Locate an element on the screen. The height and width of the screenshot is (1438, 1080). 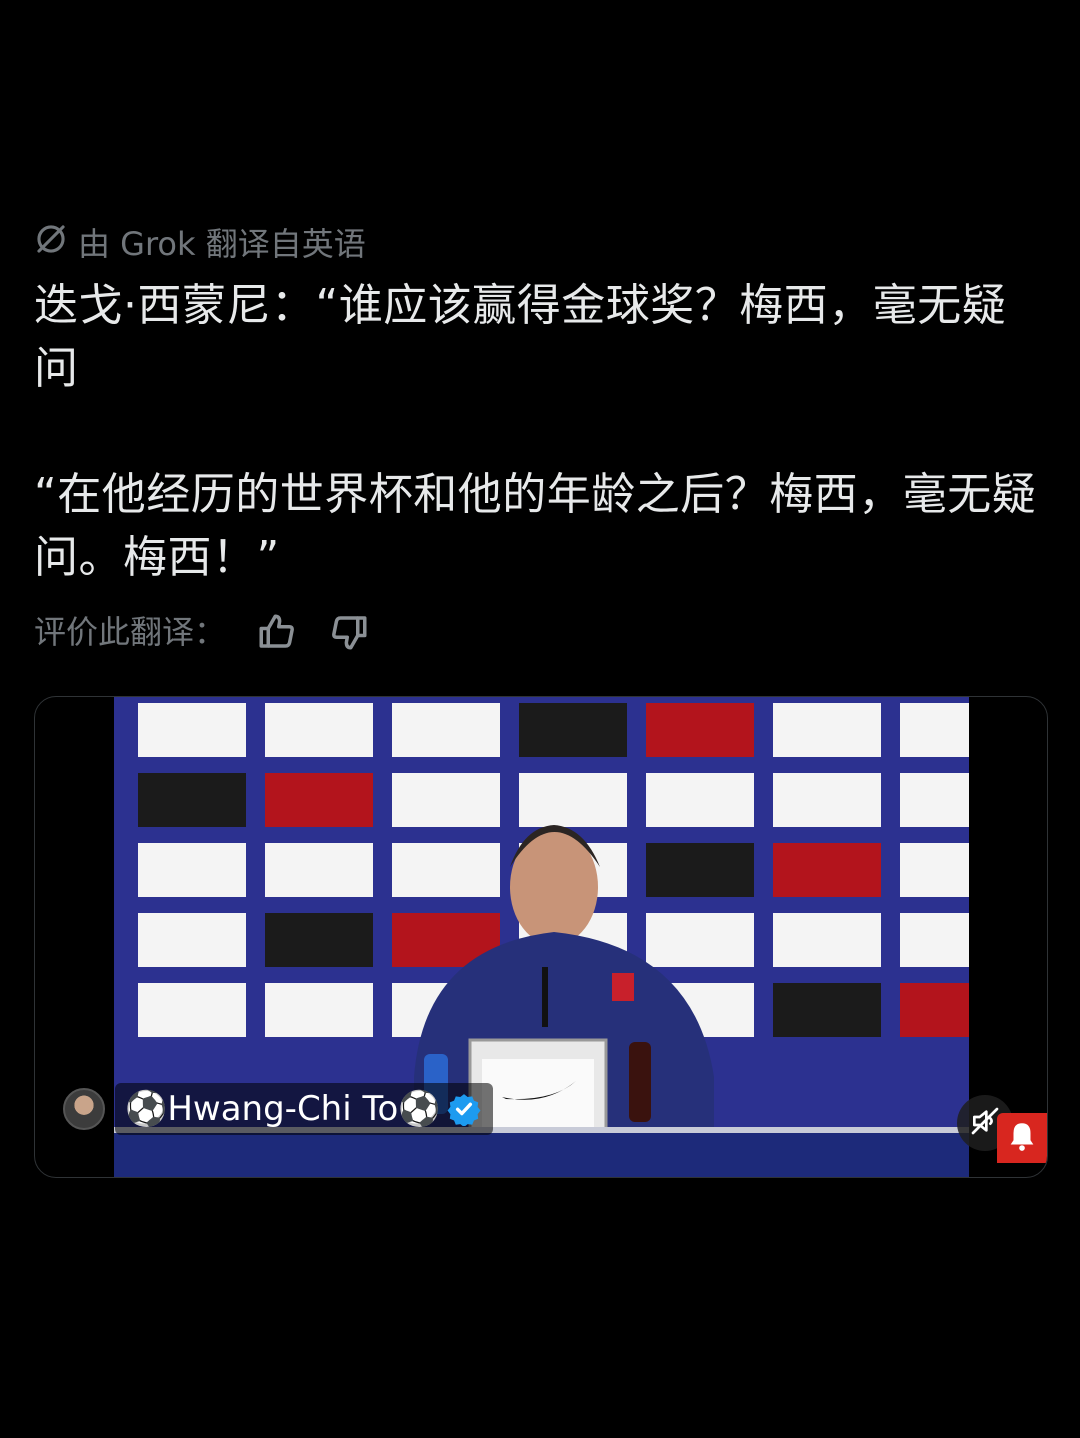
translated-by-grok: 由 Grok 翻译自英语 is located at coordinates (200, 243).